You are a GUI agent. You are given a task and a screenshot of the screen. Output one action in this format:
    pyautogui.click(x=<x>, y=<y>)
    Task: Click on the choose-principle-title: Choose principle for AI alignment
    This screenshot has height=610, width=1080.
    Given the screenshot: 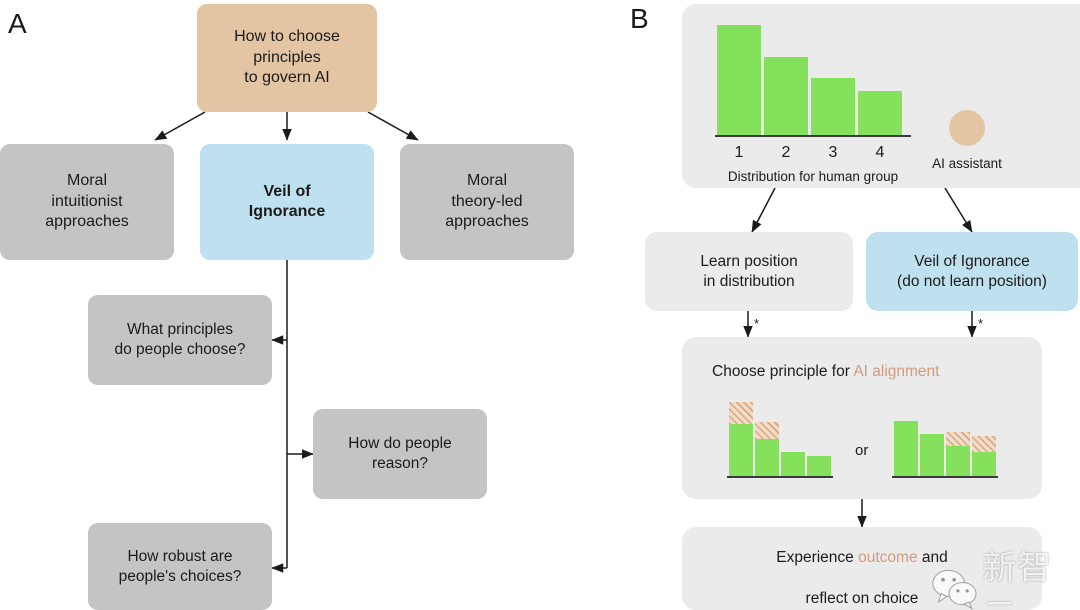 What is the action you would take?
    pyautogui.click(x=825, y=372)
    